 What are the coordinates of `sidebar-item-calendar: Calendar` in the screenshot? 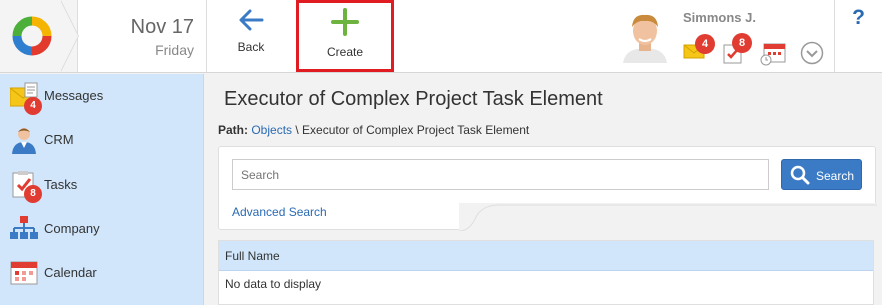 It's located at (102, 272).